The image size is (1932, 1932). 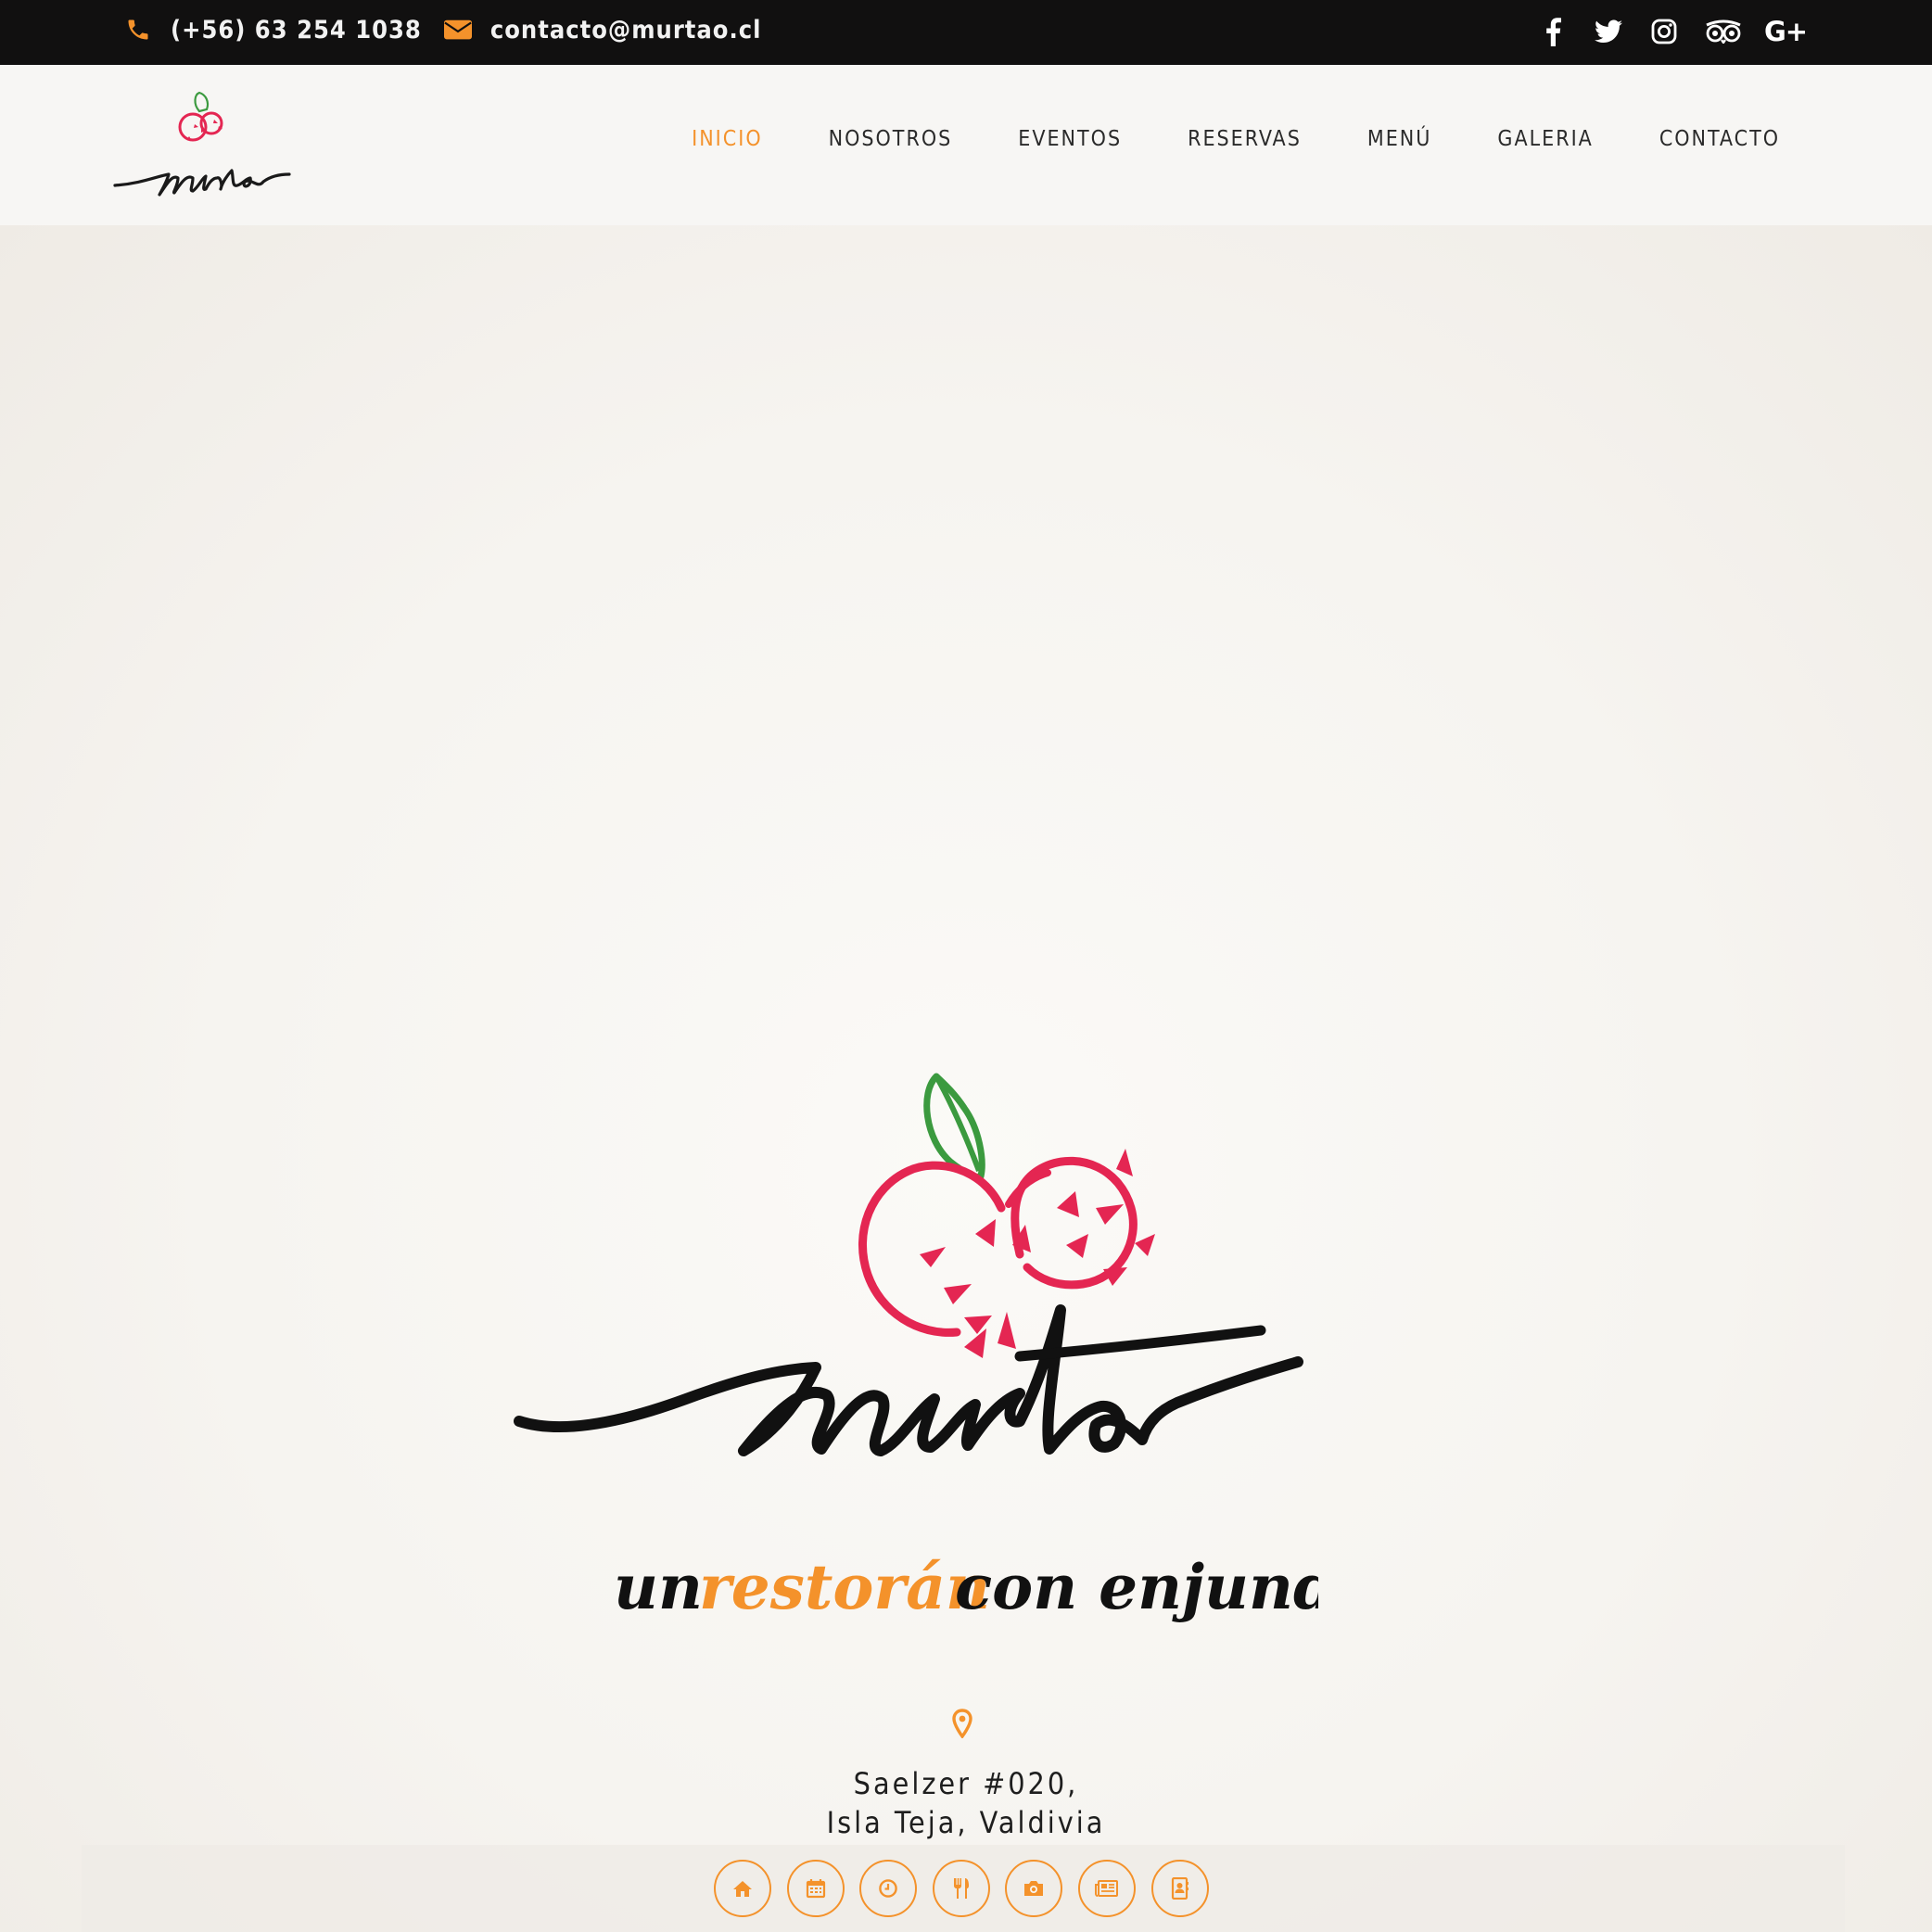 What do you see at coordinates (1719, 139) in the screenshot?
I see `nav-item-contacto: CONTACTO` at bounding box center [1719, 139].